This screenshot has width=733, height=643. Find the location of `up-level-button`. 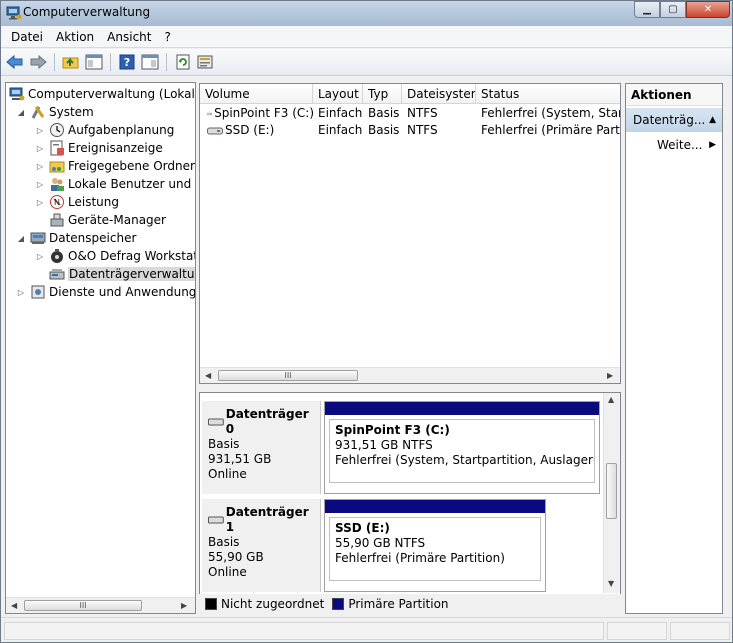

up-level-button is located at coordinates (71, 62).